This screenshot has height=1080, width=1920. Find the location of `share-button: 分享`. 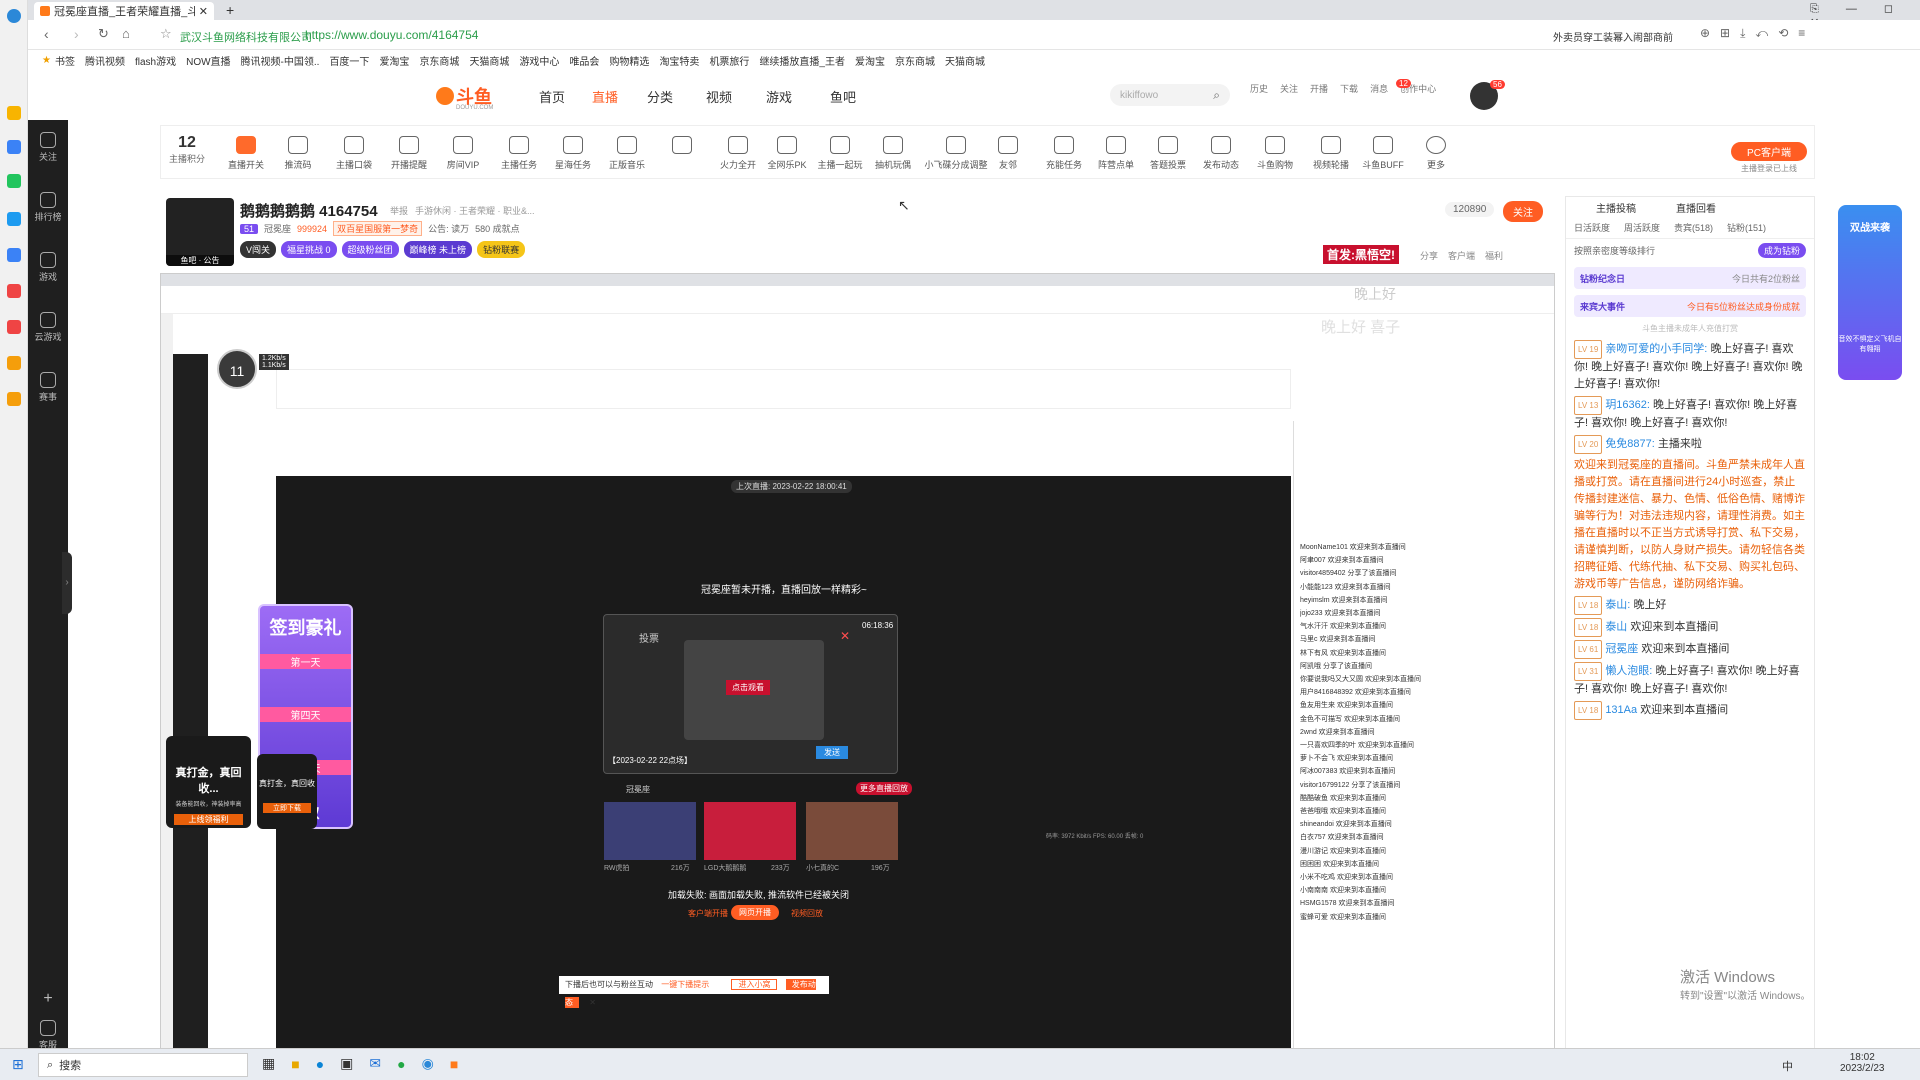

share-button: 分享 is located at coordinates (1429, 255).